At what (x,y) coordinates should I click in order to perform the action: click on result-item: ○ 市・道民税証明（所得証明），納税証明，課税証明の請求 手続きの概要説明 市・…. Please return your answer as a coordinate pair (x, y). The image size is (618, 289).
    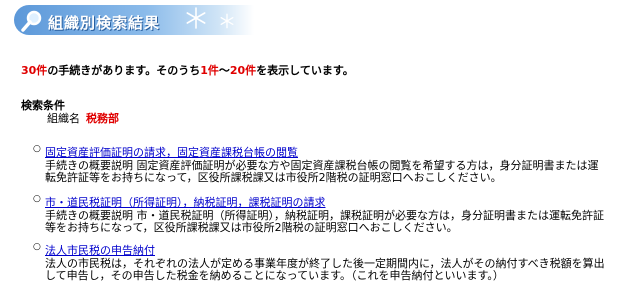
    Looking at the image, I should click on (319, 214).